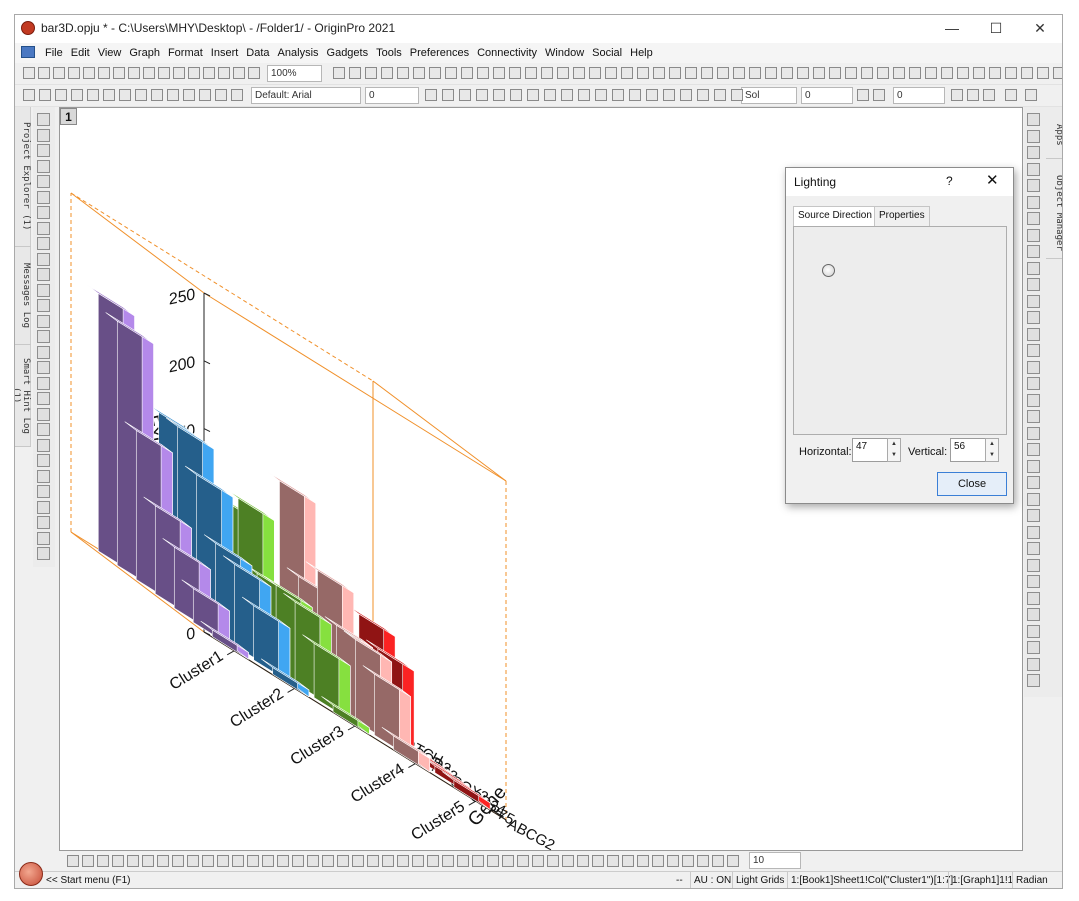 The height and width of the screenshot is (901, 1079). Describe the element at coordinates (1054, 213) in the screenshot. I see `tab-object-manager: Object Manager` at that location.